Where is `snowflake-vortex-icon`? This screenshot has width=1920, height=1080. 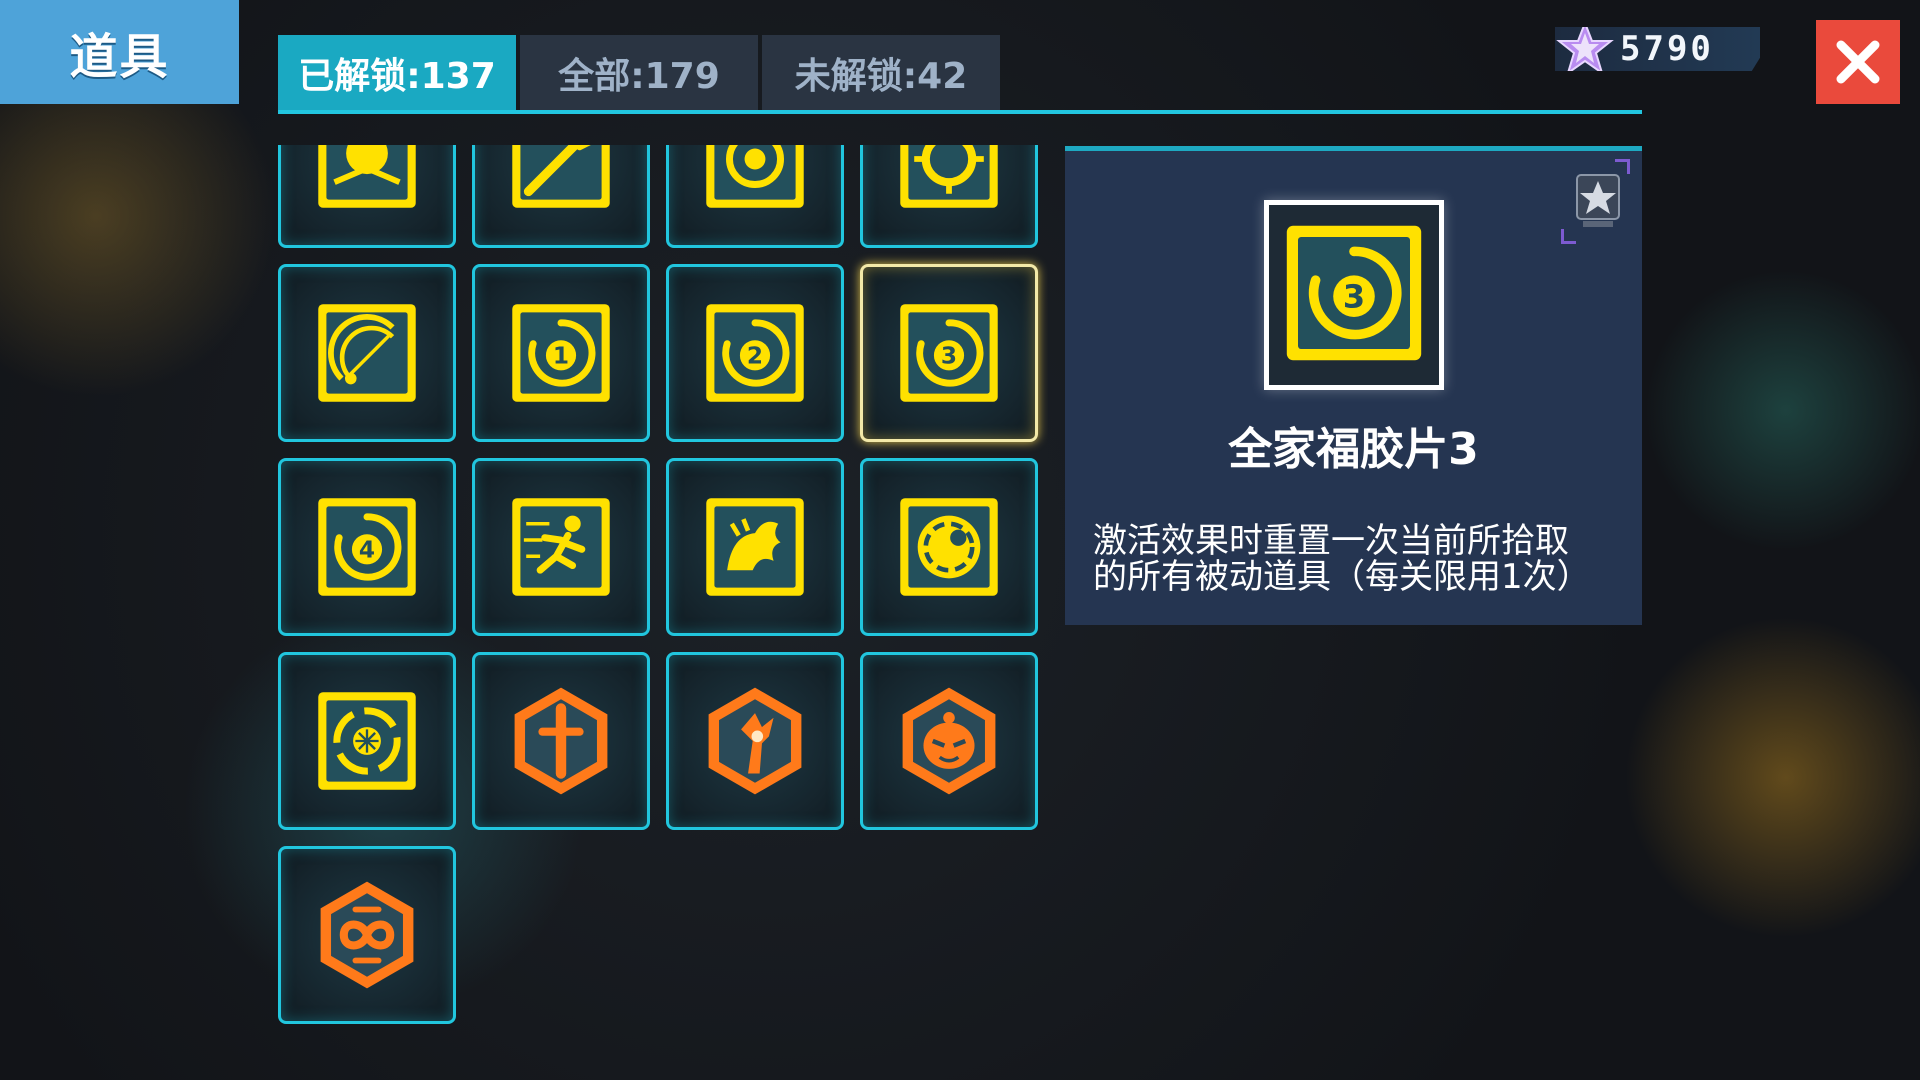 snowflake-vortex-icon is located at coordinates (367, 741).